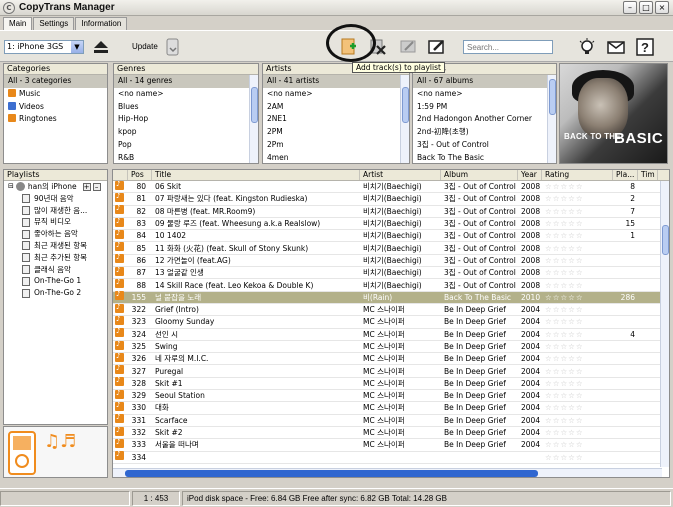 Image resolution: width=673 pixels, height=507 pixels. What do you see at coordinates (336, 157) in the screenshot?
I see `artist-item: 4men` at bounding box center [336, 157].